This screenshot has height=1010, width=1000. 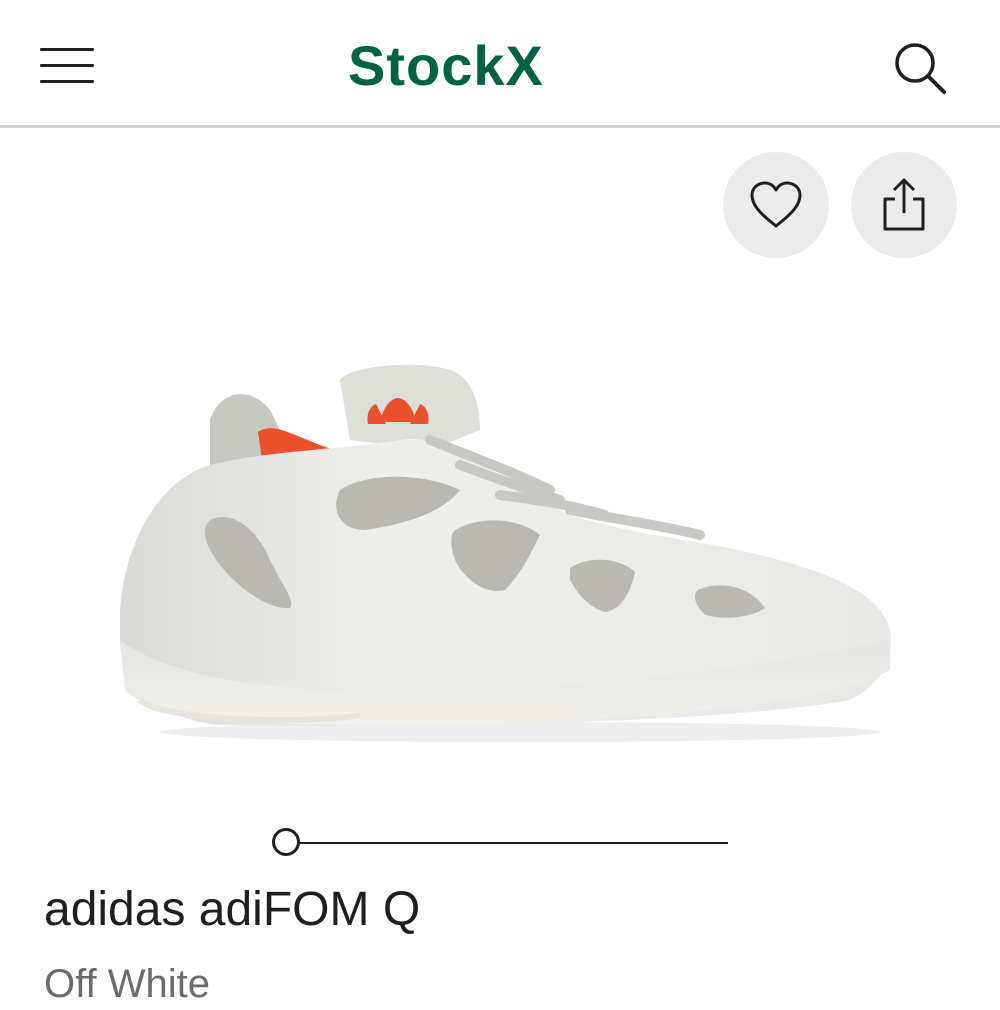 What do you see at coordinates (920, 68) in the screenshot?
I see `search-icon` at bounding box center [920, 68].